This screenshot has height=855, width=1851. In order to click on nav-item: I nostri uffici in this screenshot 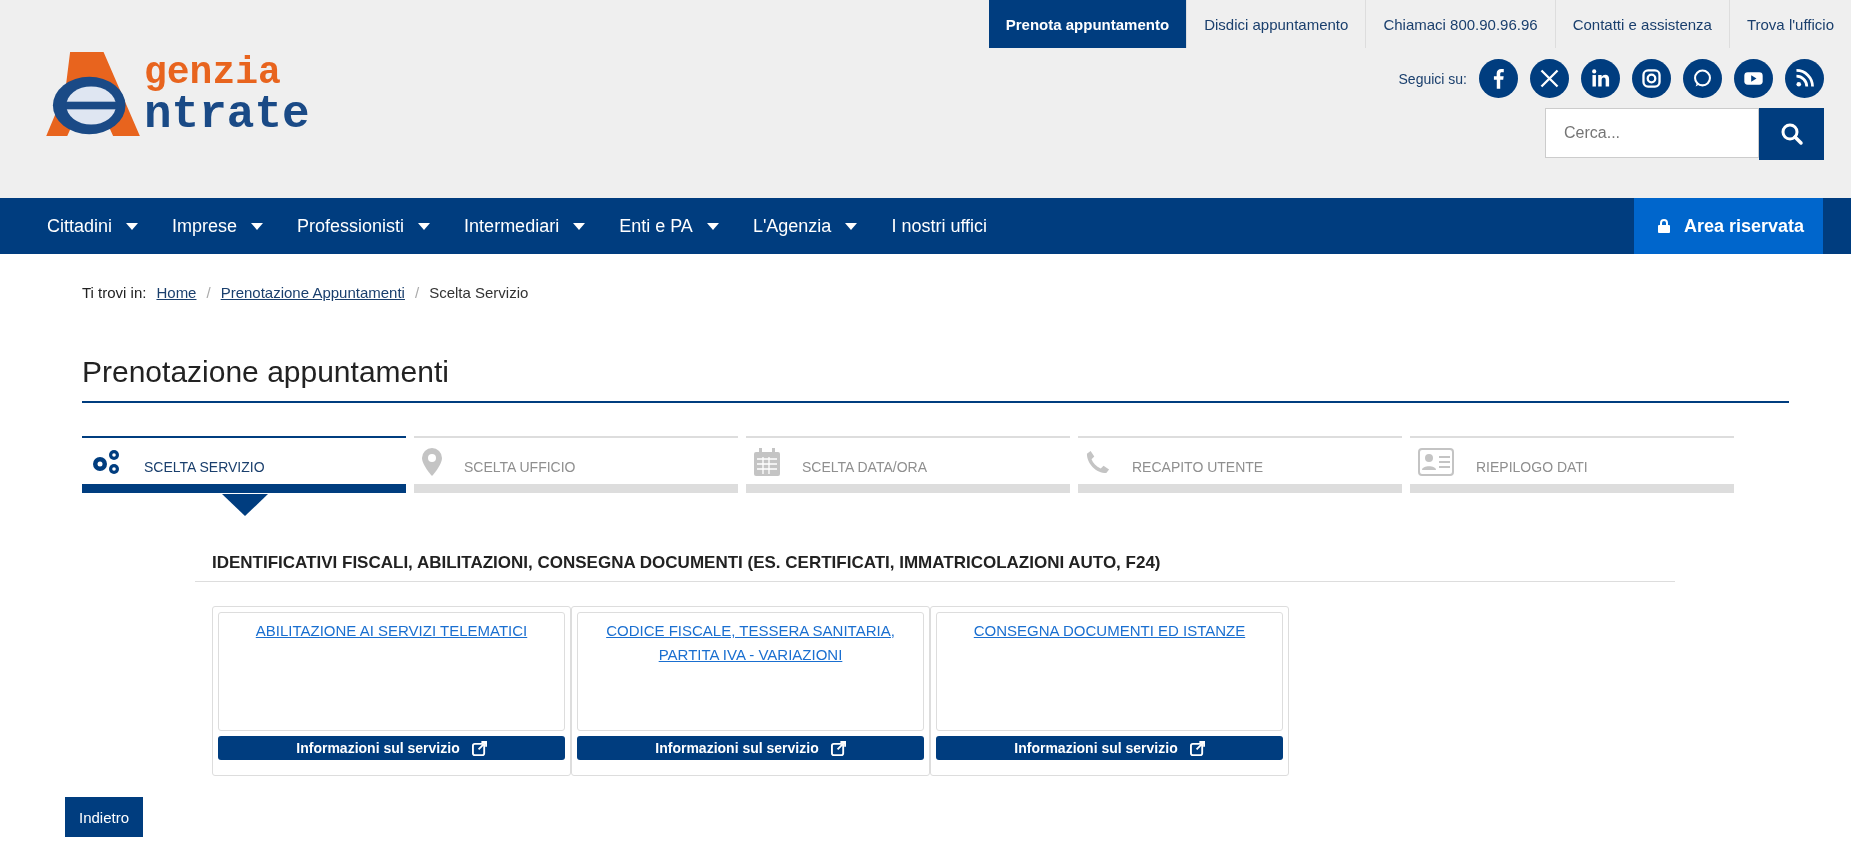, I will do `click(939, 226)`.